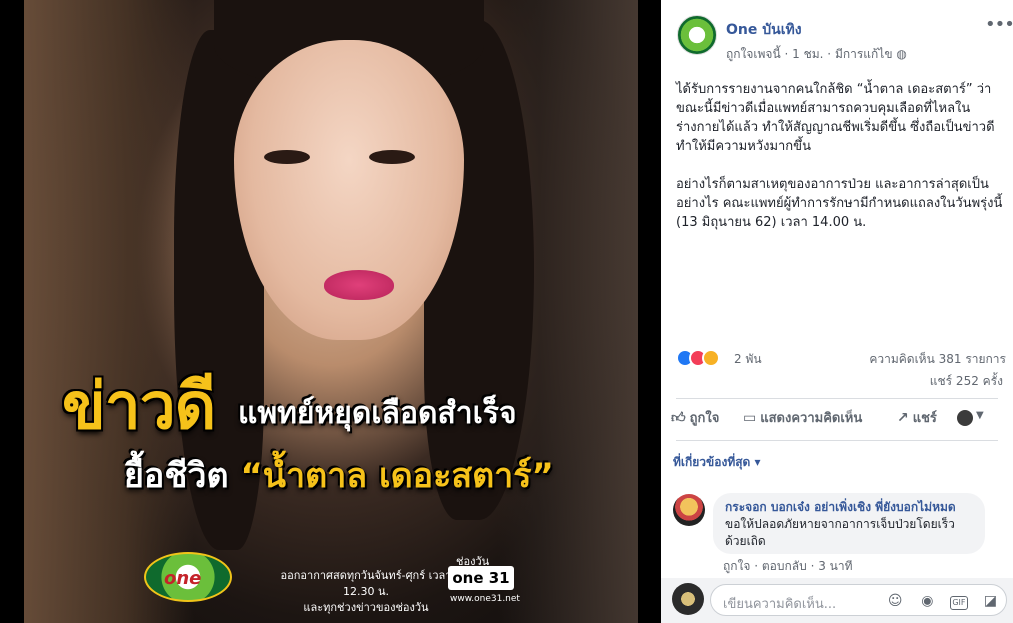  I want to click on headline-subtitle-2-prefix: ยื้อชีวิต, so click(176, 476).